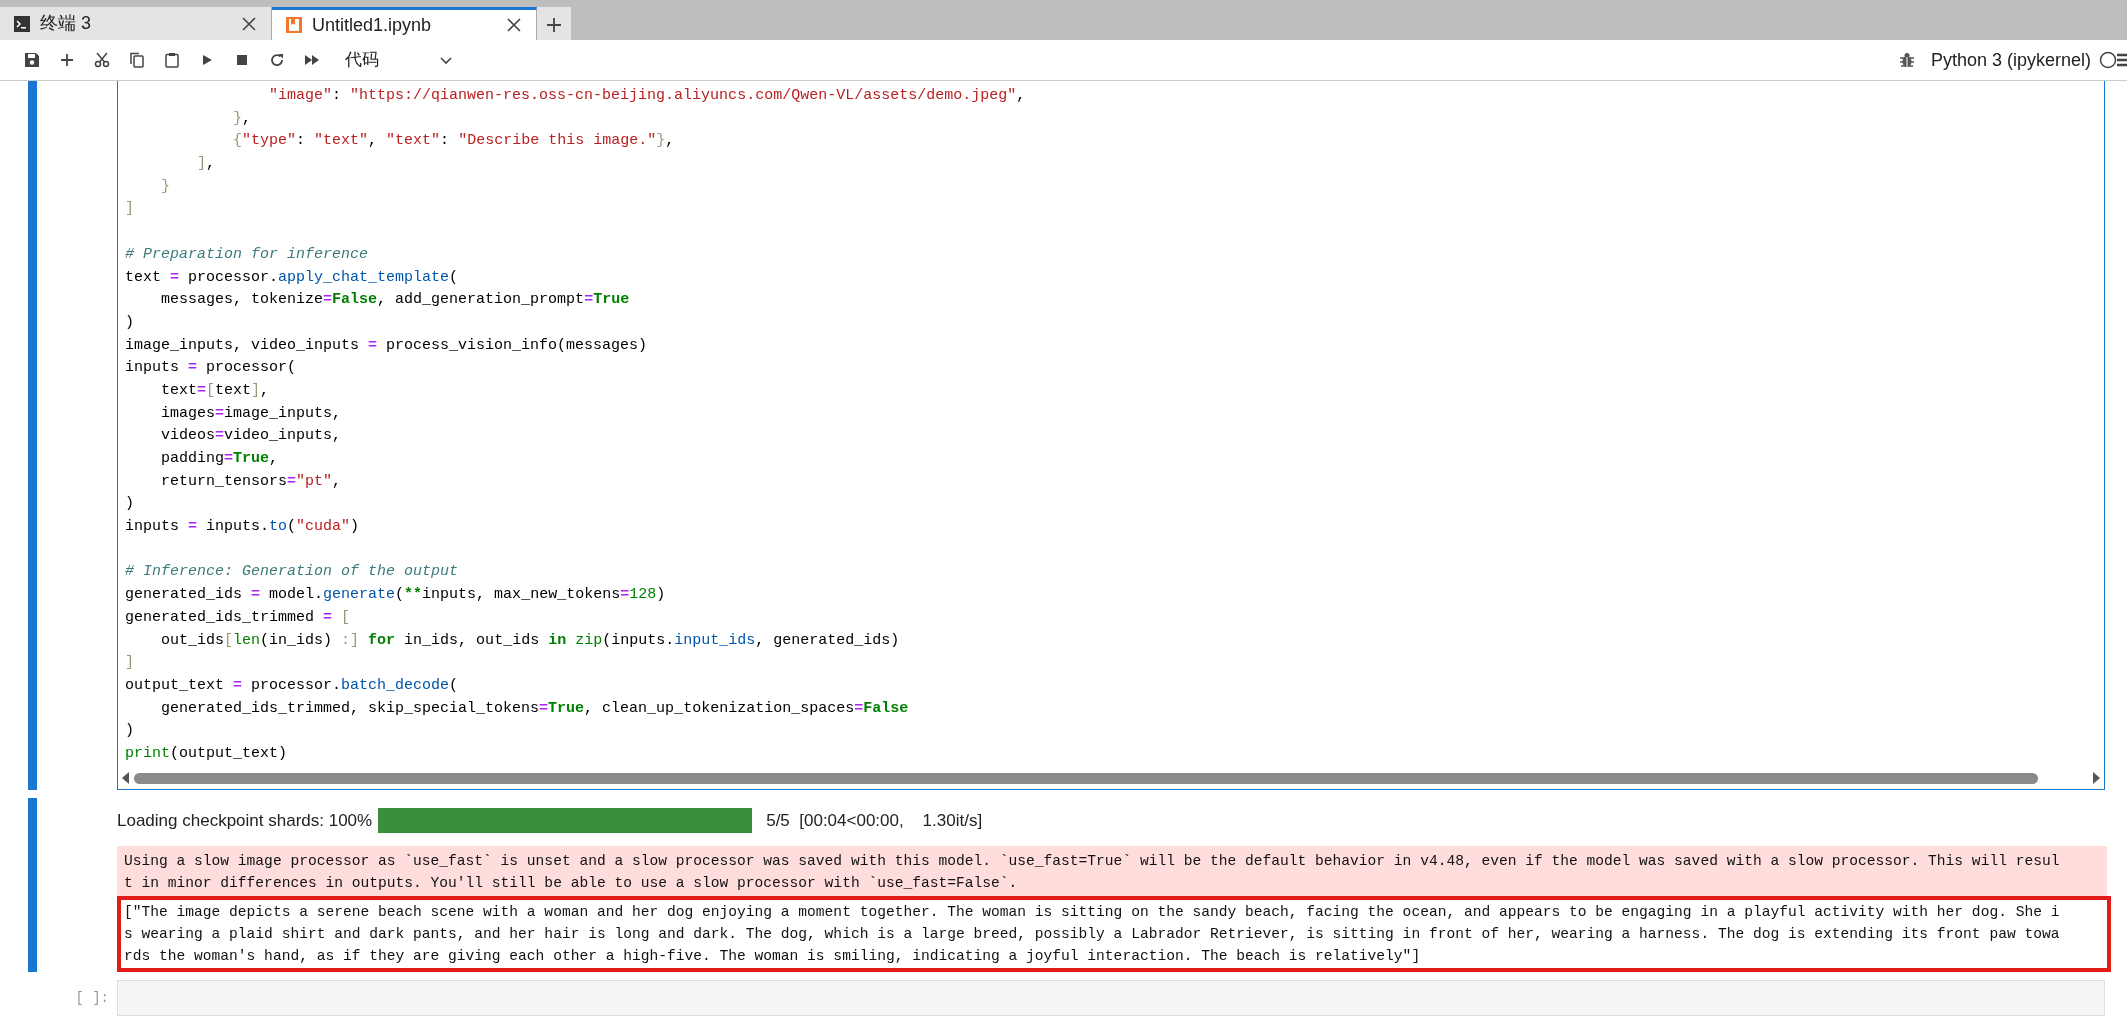 The width and height of the screenshot is (2127, 1031). I want to click on code-line: }, so click(165, 186).